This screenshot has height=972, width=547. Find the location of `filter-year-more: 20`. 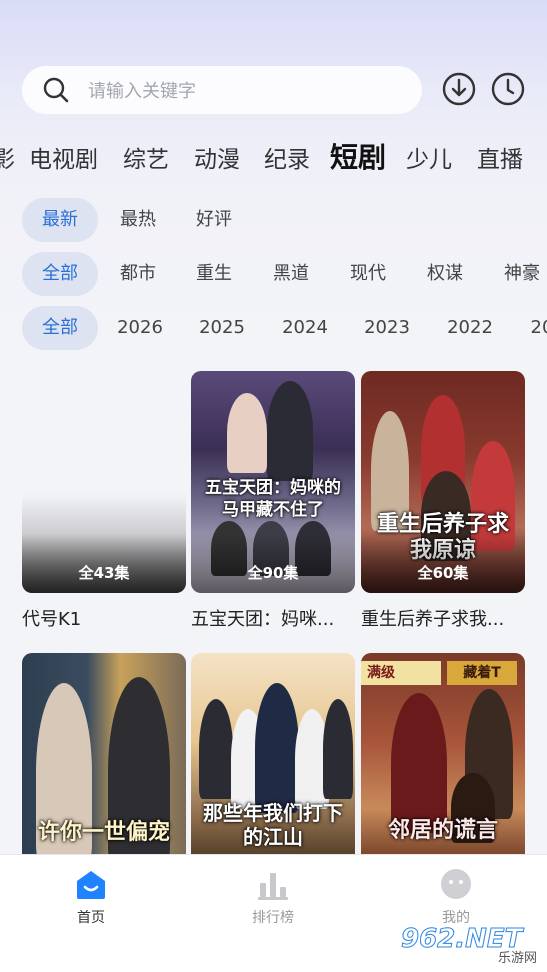

filter-year-more: 20 is located at coordinates (534, 328).